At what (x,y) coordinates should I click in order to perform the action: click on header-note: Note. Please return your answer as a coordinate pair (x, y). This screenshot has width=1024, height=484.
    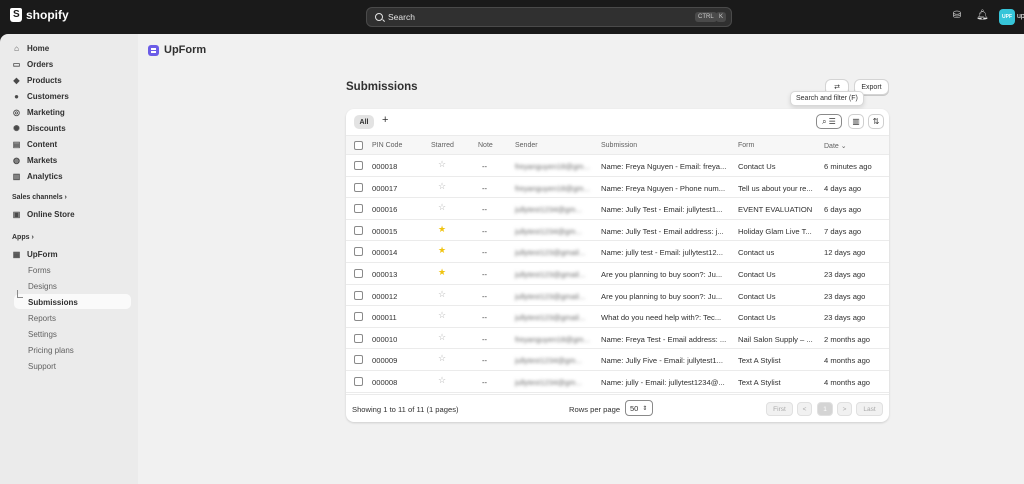
    Looking at the image, I should click on (485, 145).